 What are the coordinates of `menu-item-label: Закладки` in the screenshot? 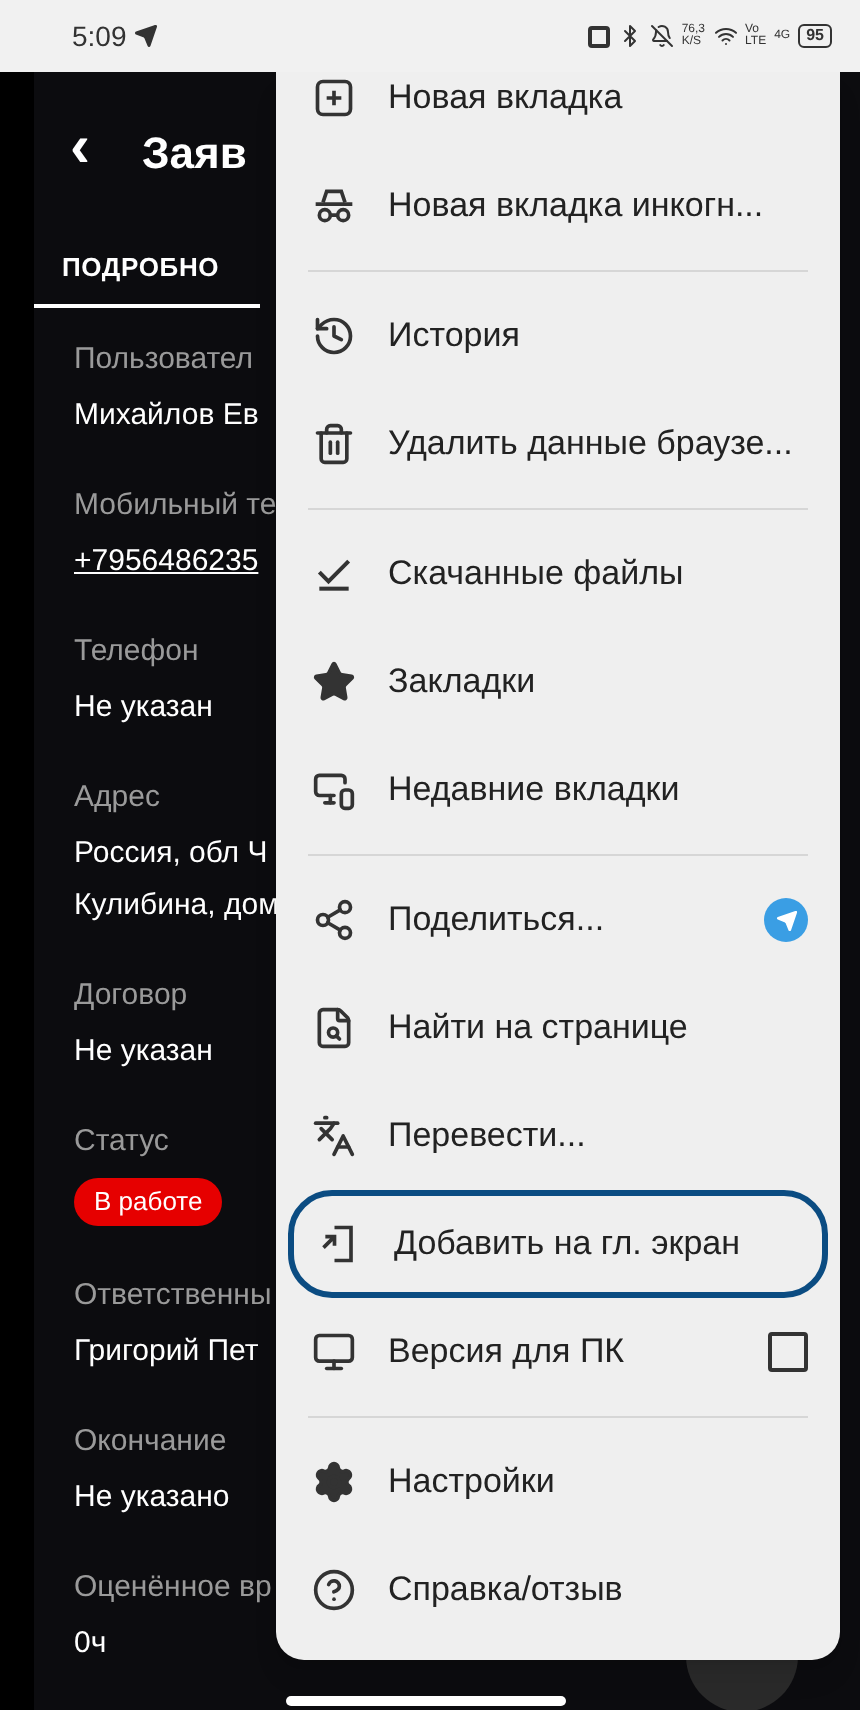 It's located at (463, 682).